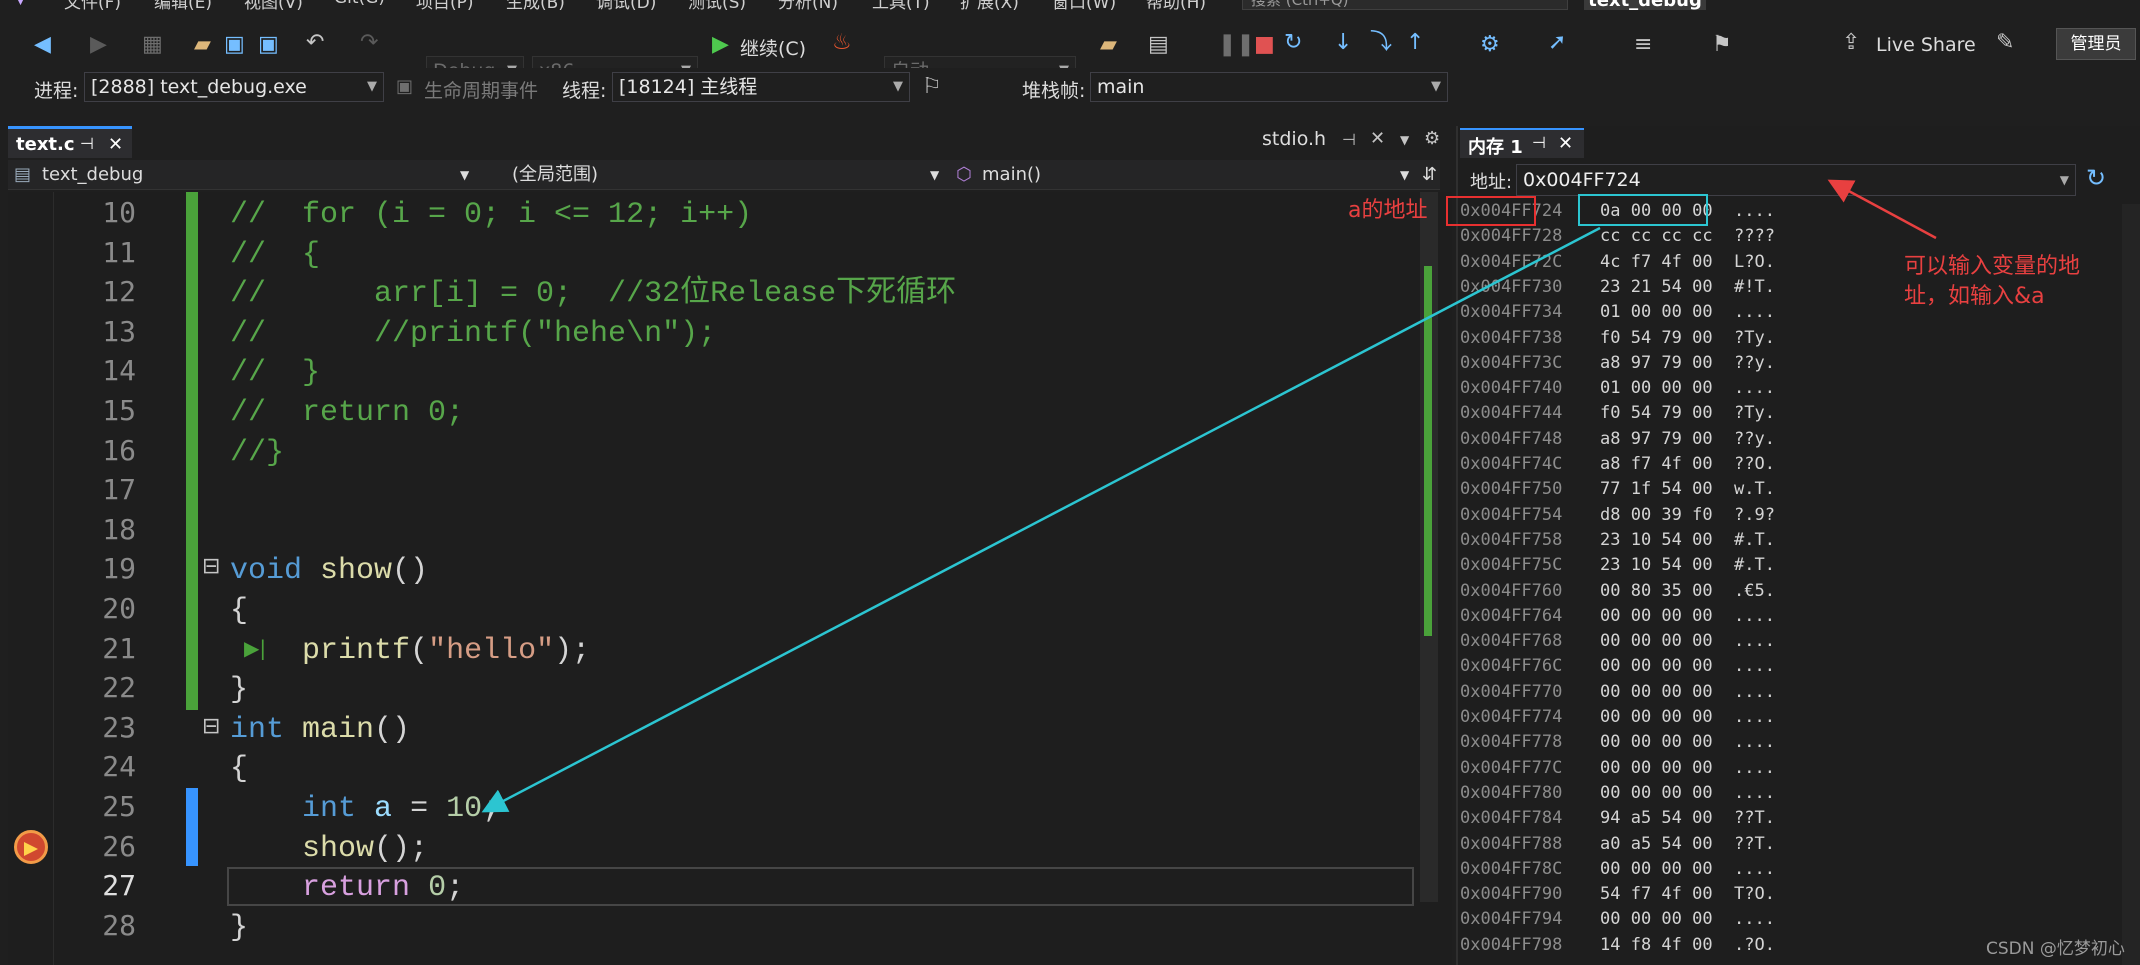 The width and height of the screenshot is (2140, 965). Describe the element at coordinates (901, 5) in the screenshot. I see `menu-item-tools: 工具(T)` at that location.